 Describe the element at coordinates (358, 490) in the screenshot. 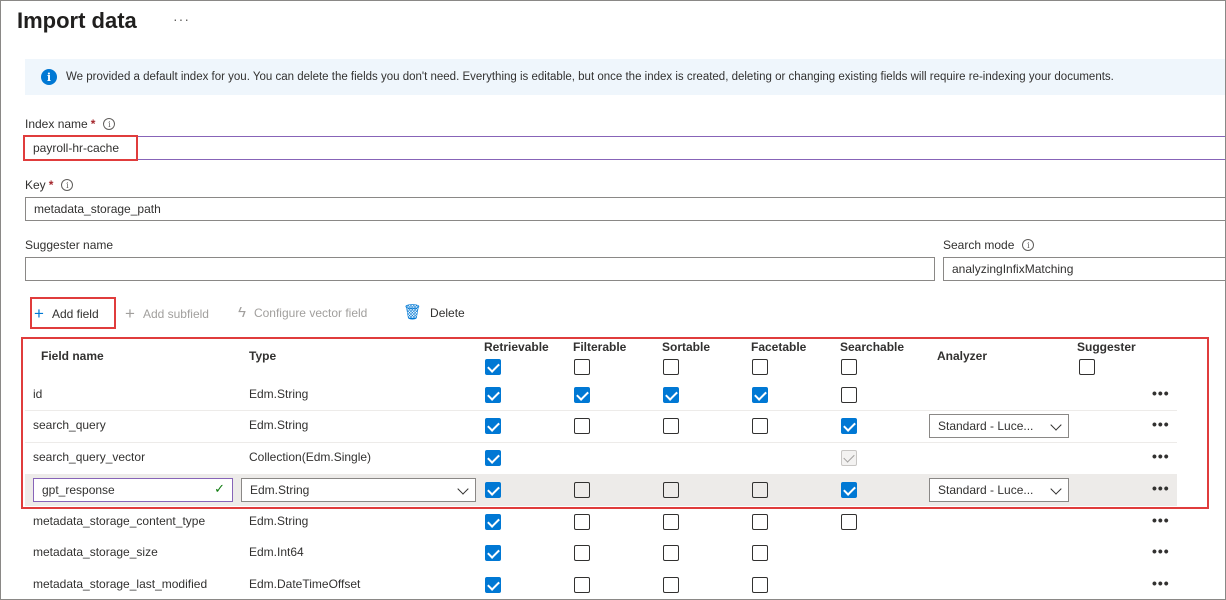

I see `field-type-dropdown: Edm.String` at that location.